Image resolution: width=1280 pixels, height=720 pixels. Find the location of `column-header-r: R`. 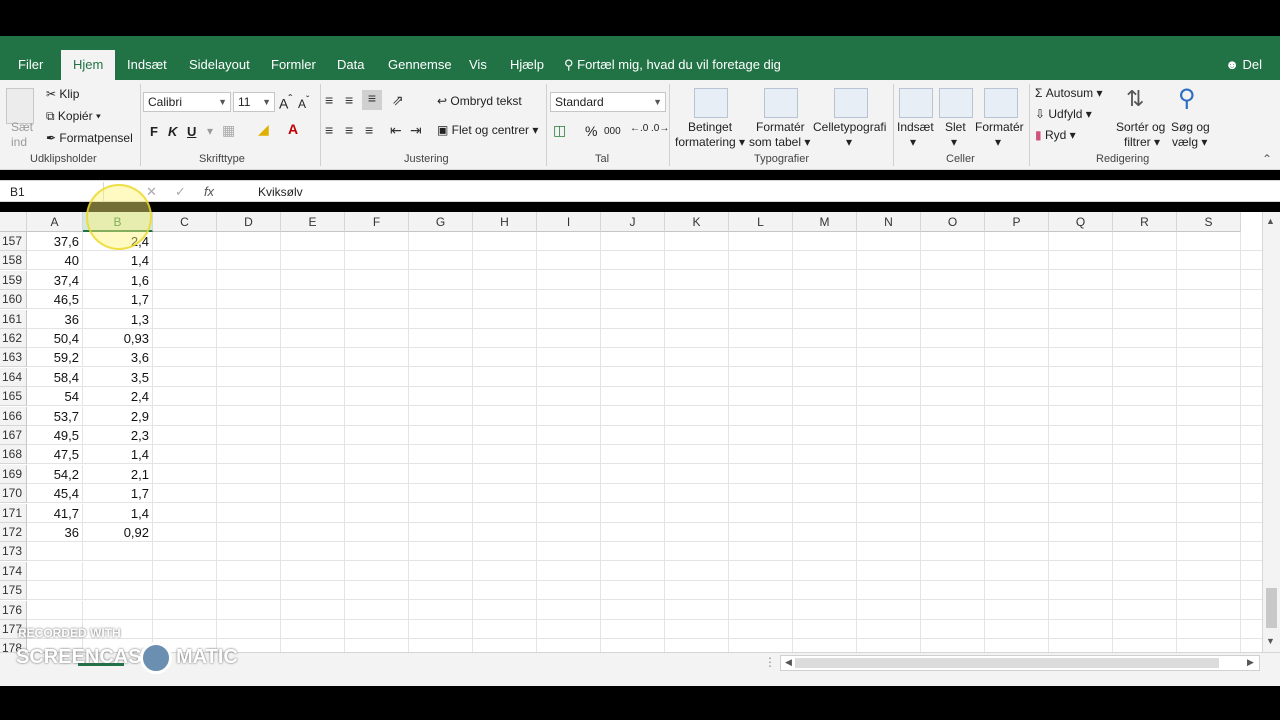

column-header-r: R is located at coordinates (1145, 222).